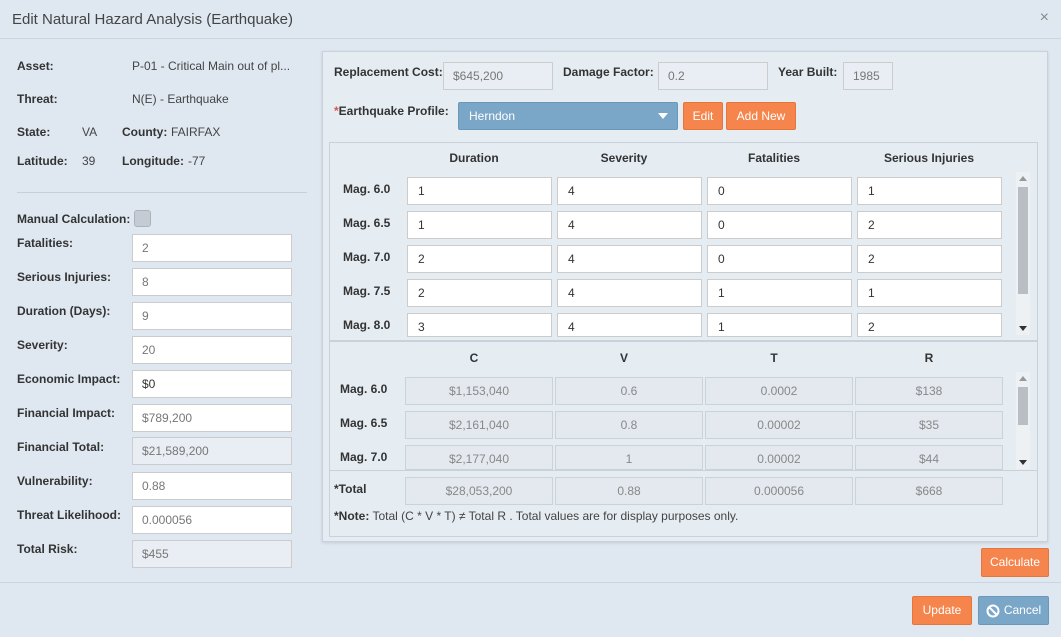  Describe the element at coordinates (367, 325) in the screenshot. I see `grid1-row-label: Mag. 8.0` at that location.